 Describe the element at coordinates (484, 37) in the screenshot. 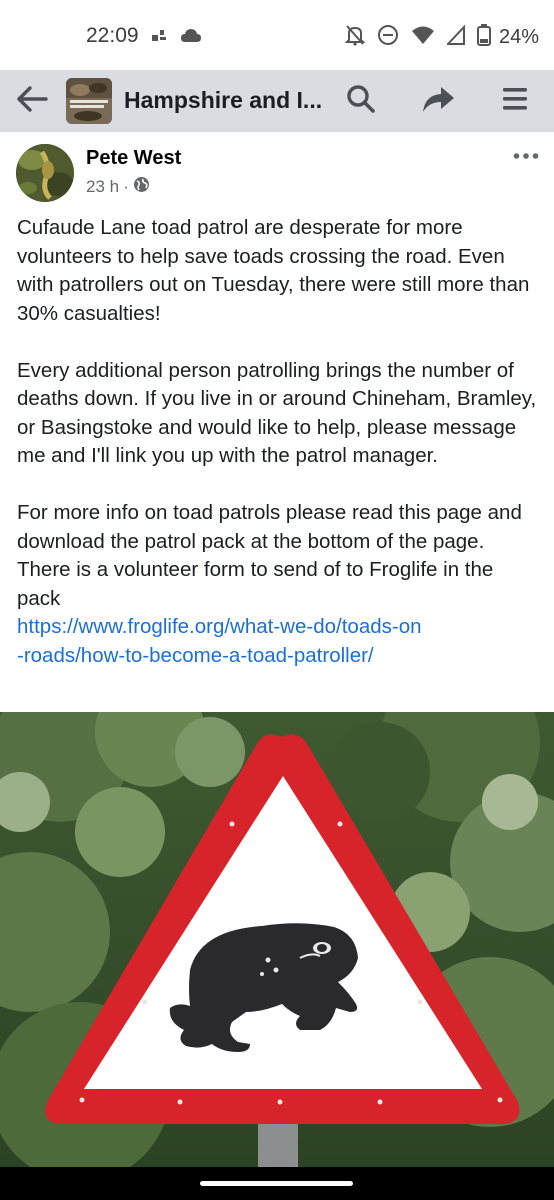

I see `battery-icon` at that location.